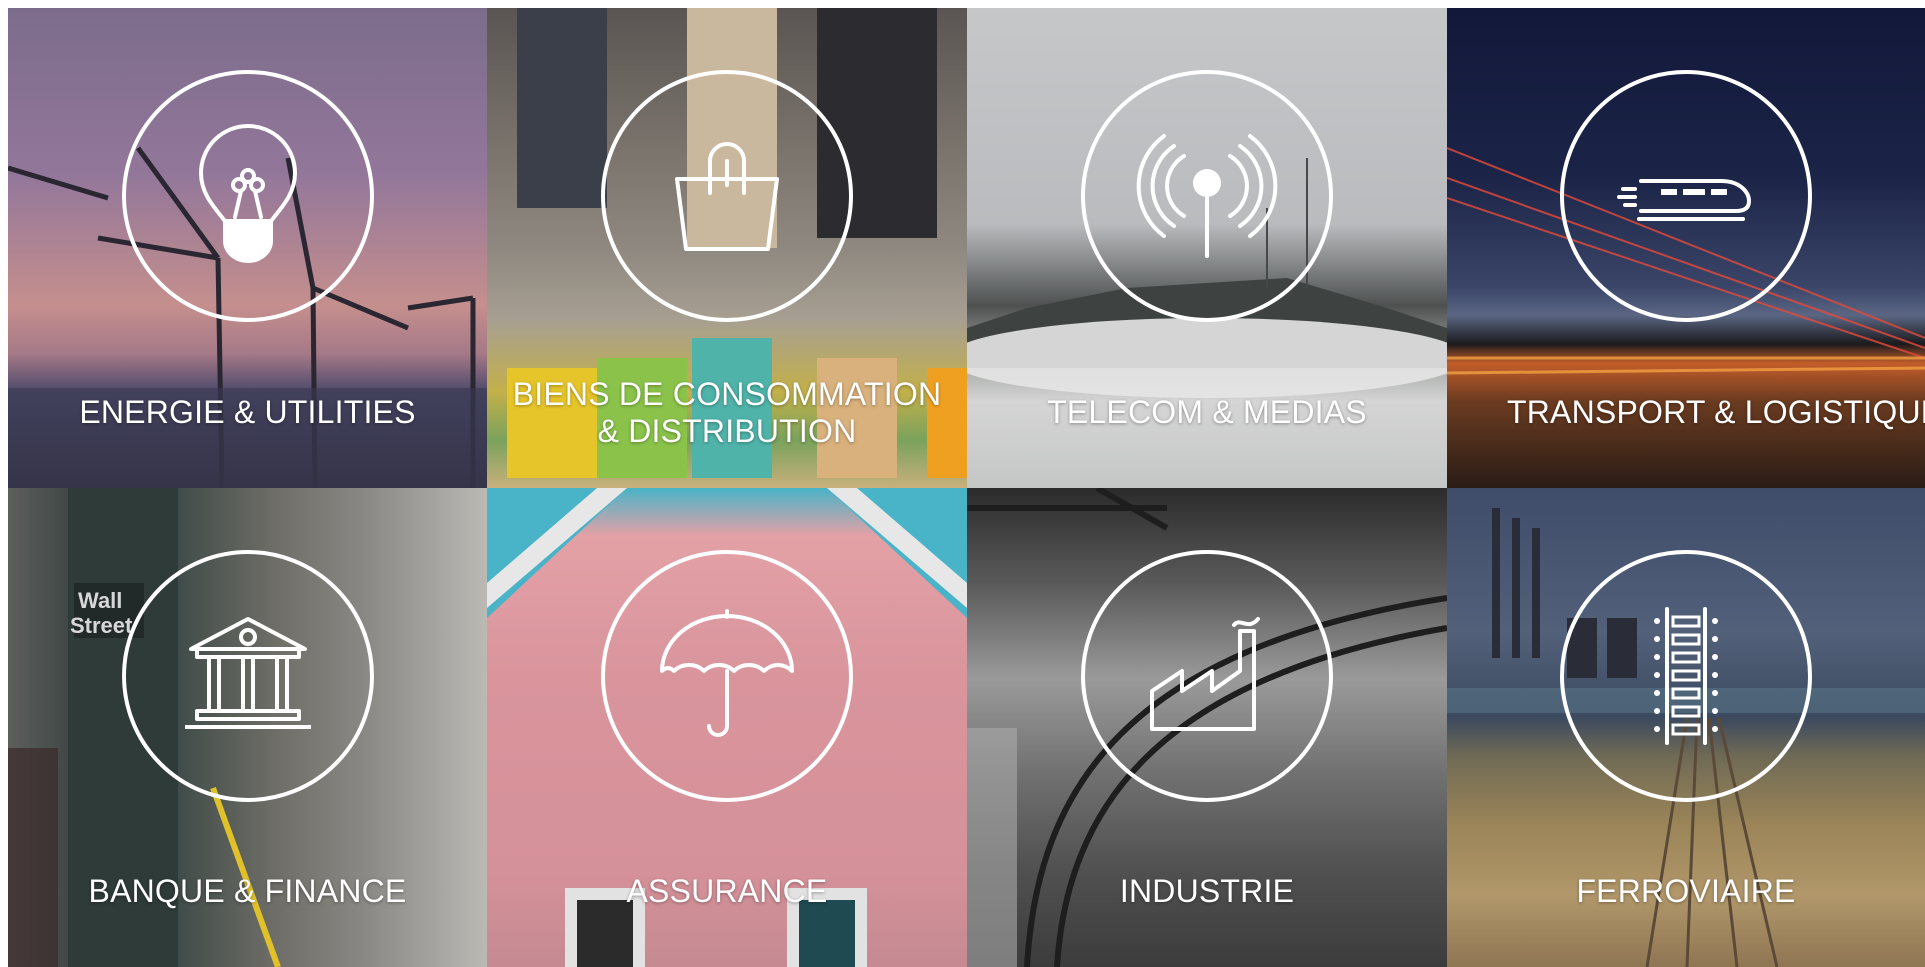  I want to click on svg-text: Wall, so click(100, 600).